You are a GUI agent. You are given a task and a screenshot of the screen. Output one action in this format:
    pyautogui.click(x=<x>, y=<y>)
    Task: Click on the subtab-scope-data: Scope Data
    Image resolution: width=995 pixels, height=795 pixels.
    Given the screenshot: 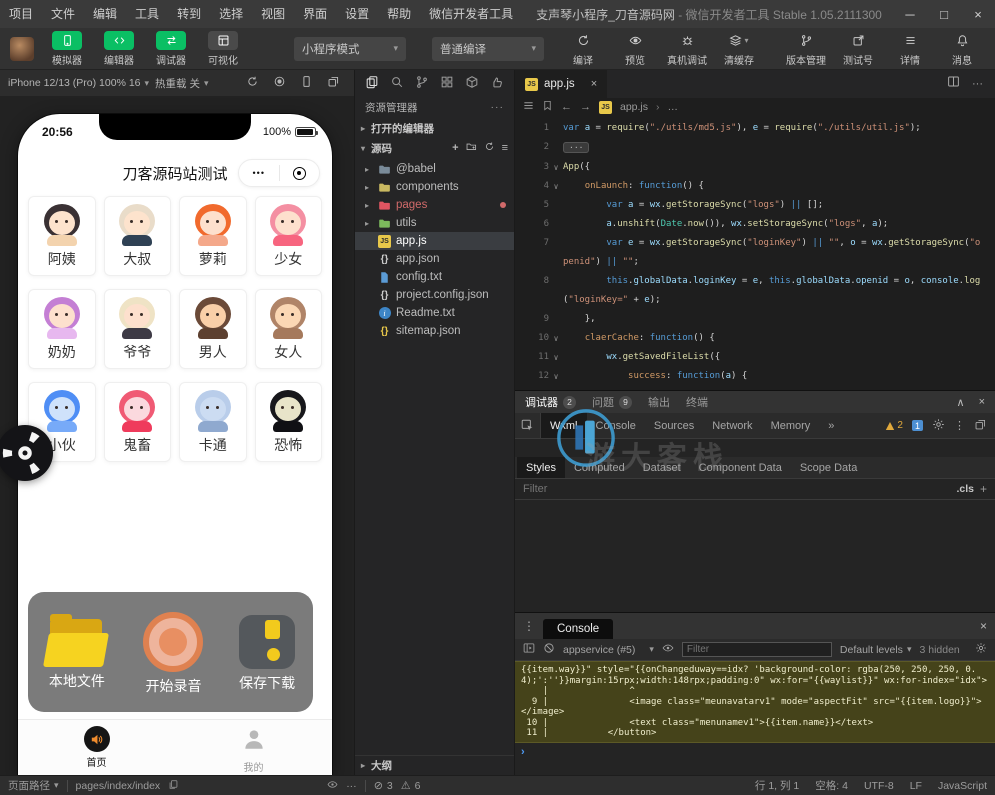 What is the action you would take?
    pyautogui.click(x=828, y=467)
    